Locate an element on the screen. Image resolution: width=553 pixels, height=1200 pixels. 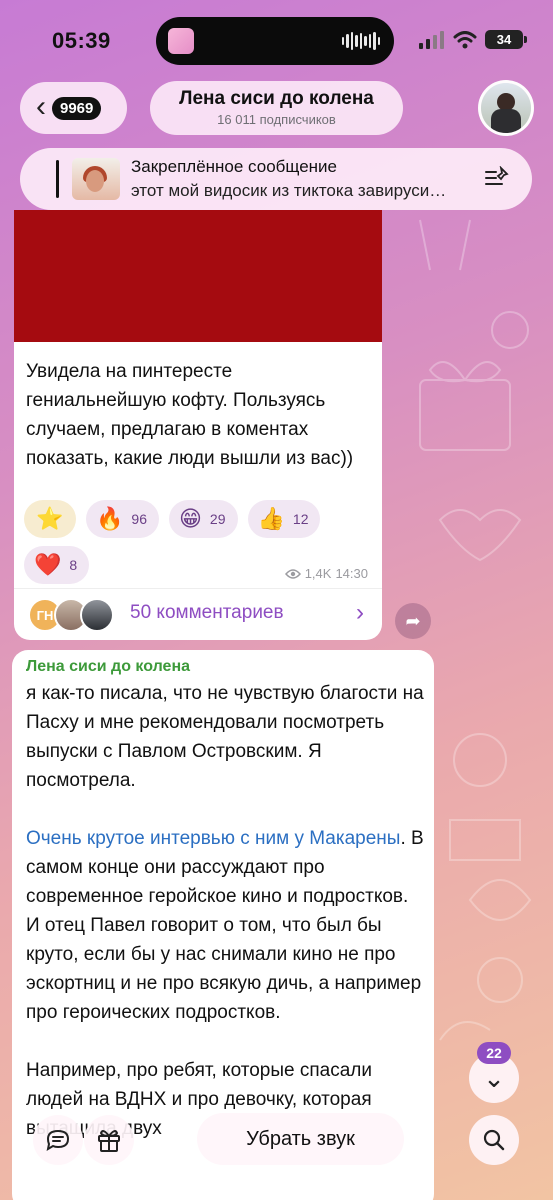
chevron-down-icon: ⌄ is located at coordinates (494, 1078).